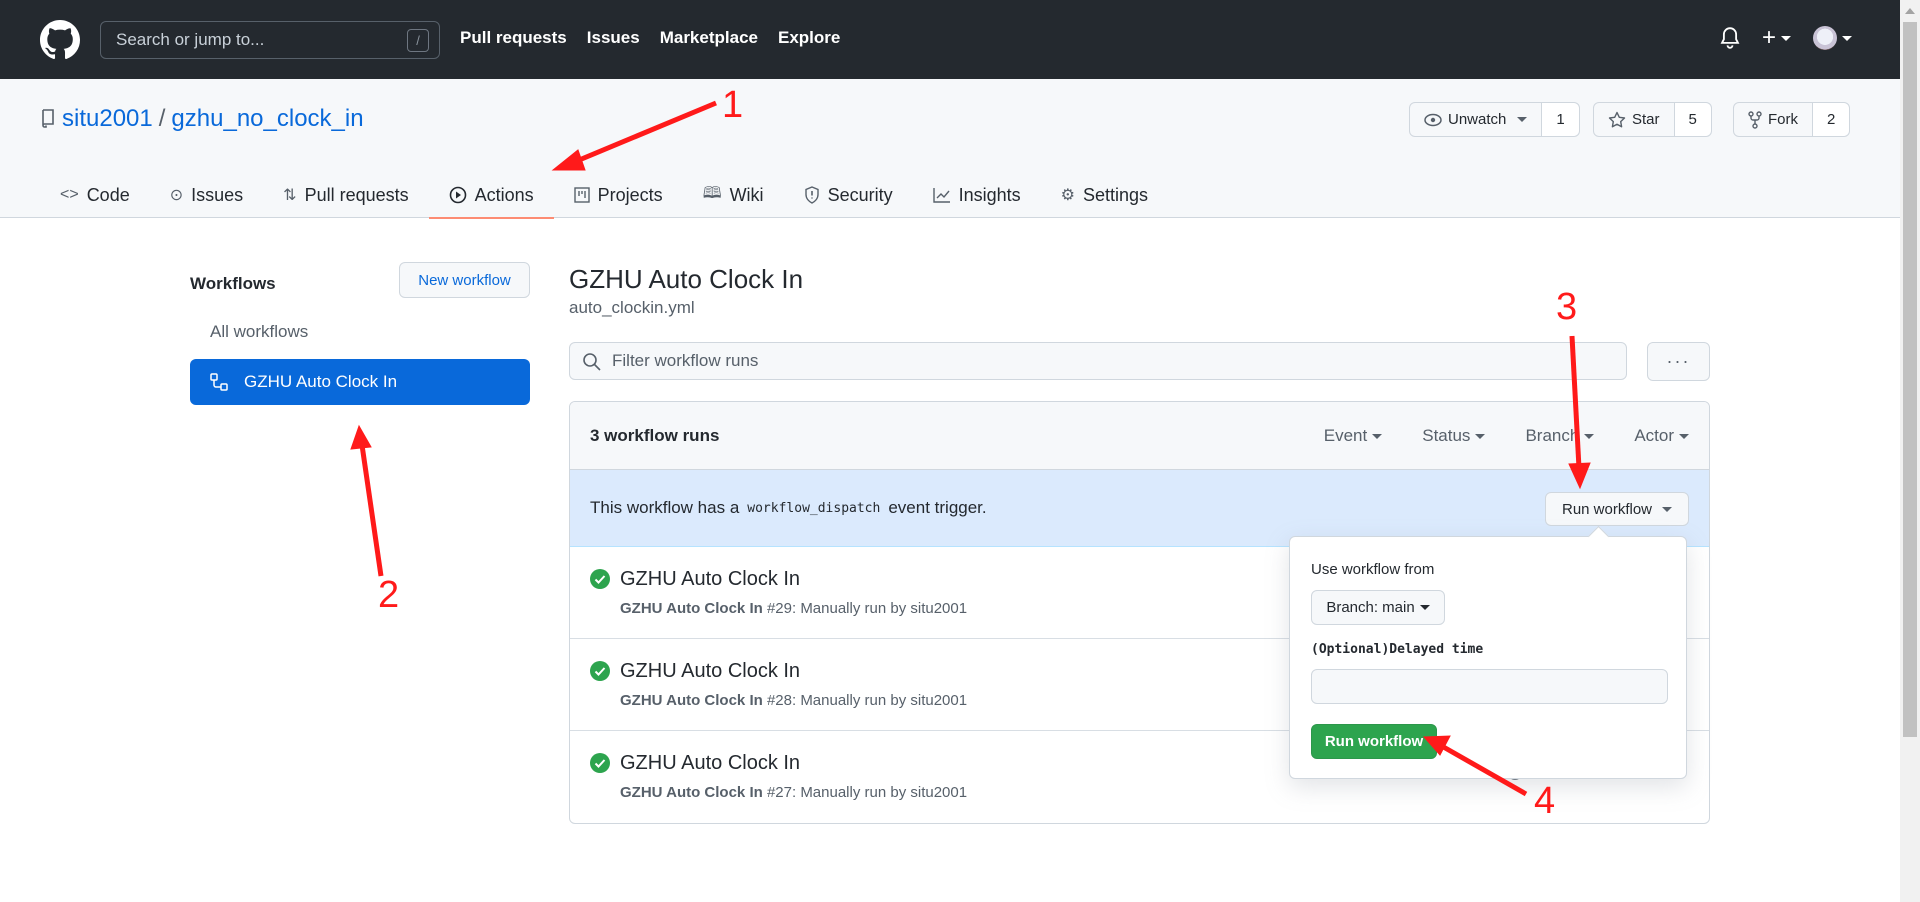 This screenshot has height=902, width=1920. I want to click on star-icon, so click(1617, 119).